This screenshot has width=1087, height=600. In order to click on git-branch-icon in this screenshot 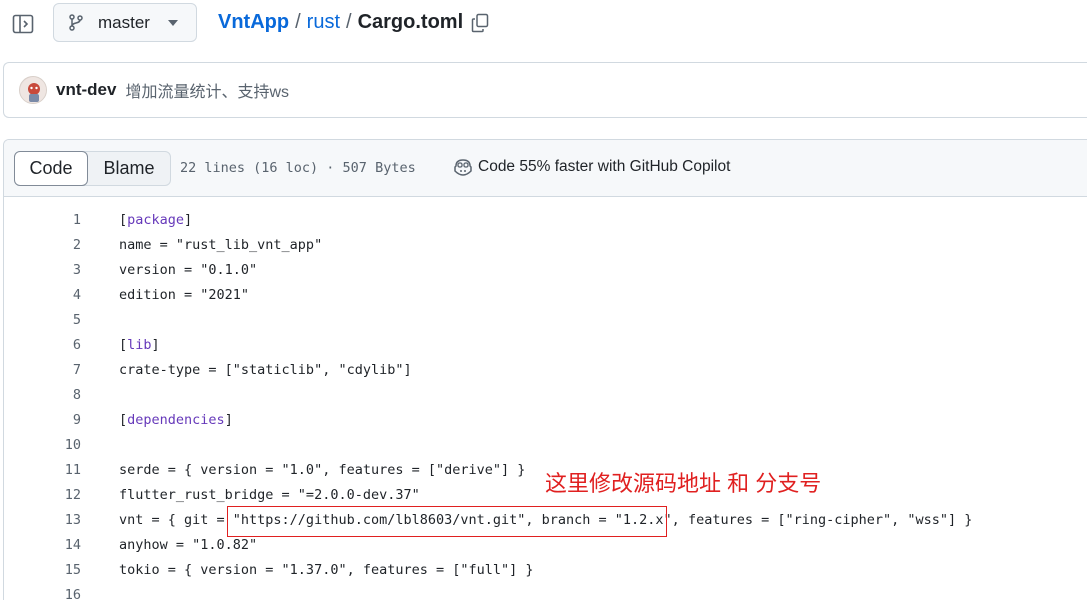, I will do `click(77, 22)`.